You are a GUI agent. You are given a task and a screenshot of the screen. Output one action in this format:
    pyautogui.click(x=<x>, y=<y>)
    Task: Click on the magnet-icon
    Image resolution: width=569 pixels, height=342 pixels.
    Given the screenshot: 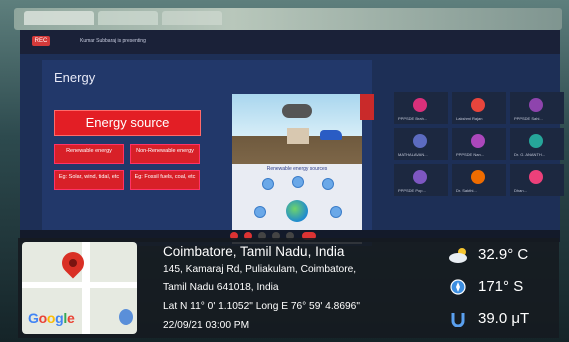 What is the action you would take?
    pyautogui.click(x=458, y=320)
    